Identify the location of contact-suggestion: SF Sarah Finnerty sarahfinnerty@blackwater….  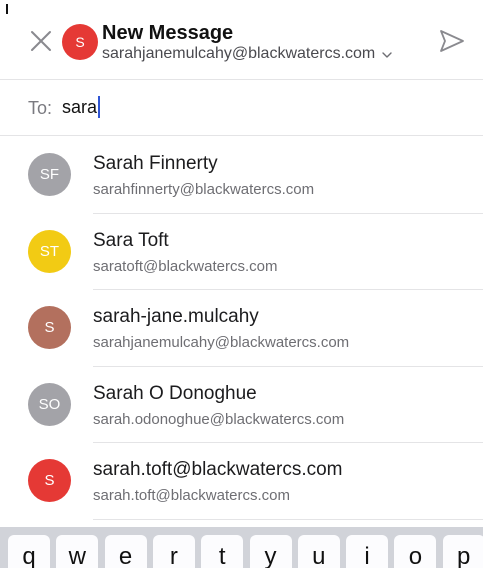
(241, 175).